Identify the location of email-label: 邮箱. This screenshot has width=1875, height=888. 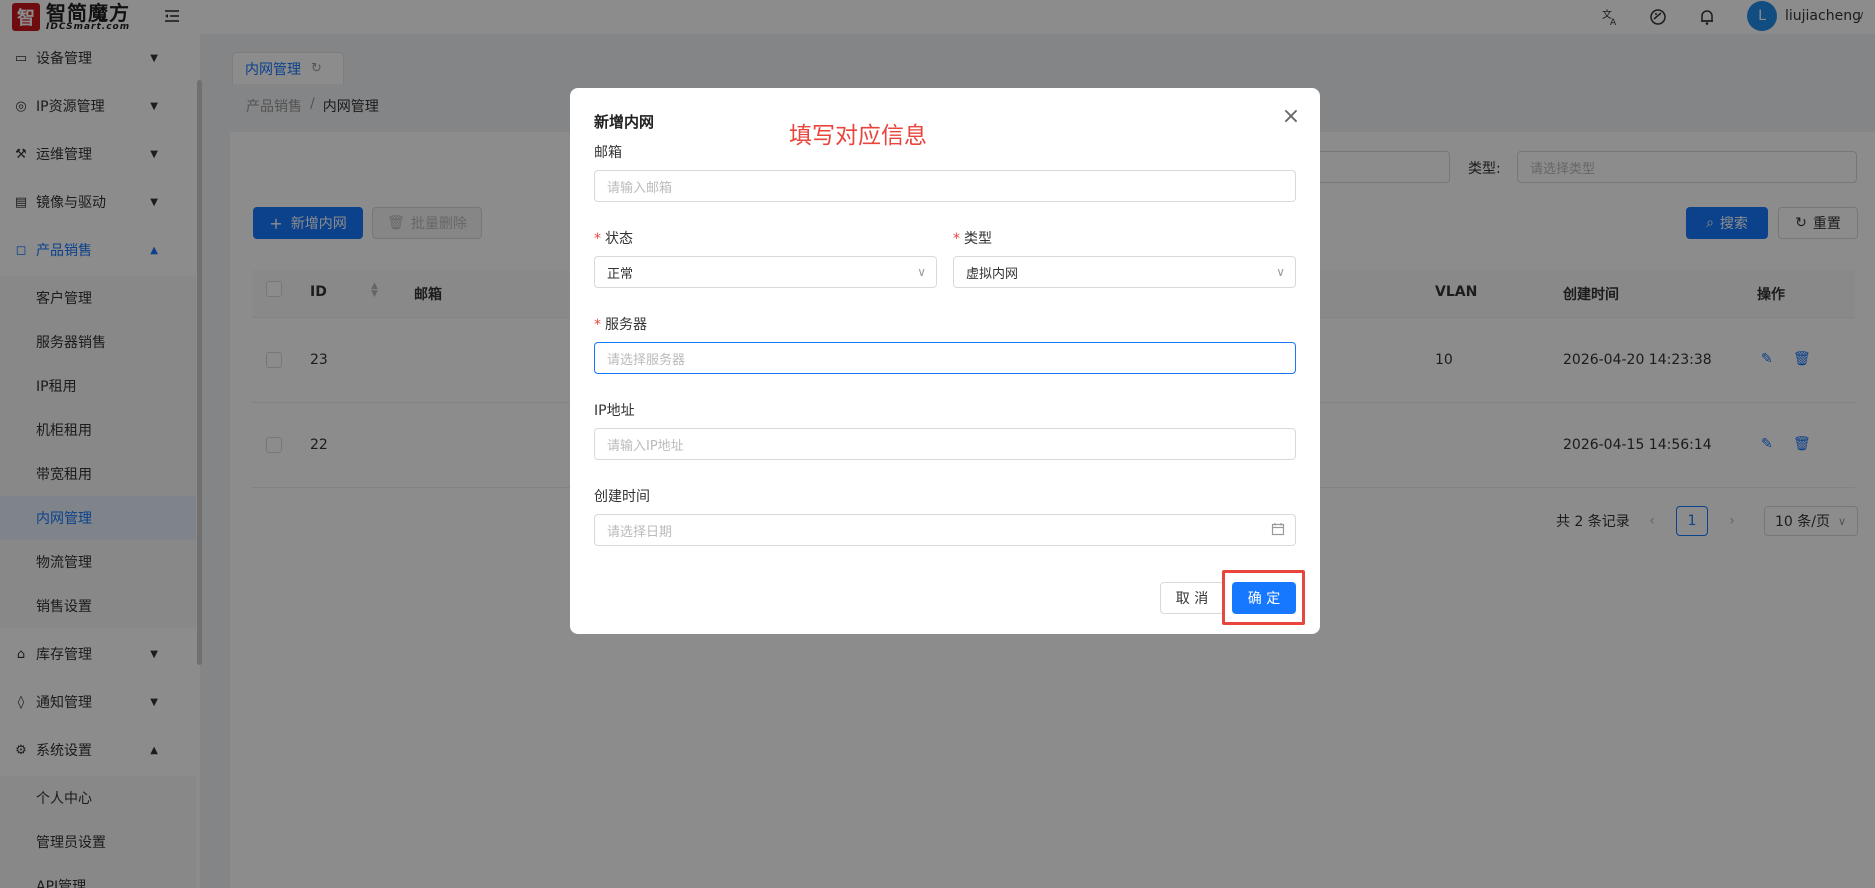
(608, 153).